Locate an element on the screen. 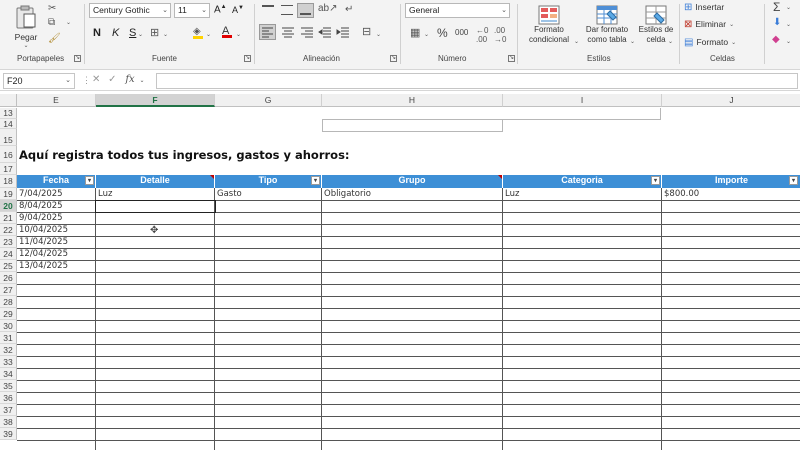 This screenshot has height=450, width=800. row-header: 36 is located at coordinates (8, 398).